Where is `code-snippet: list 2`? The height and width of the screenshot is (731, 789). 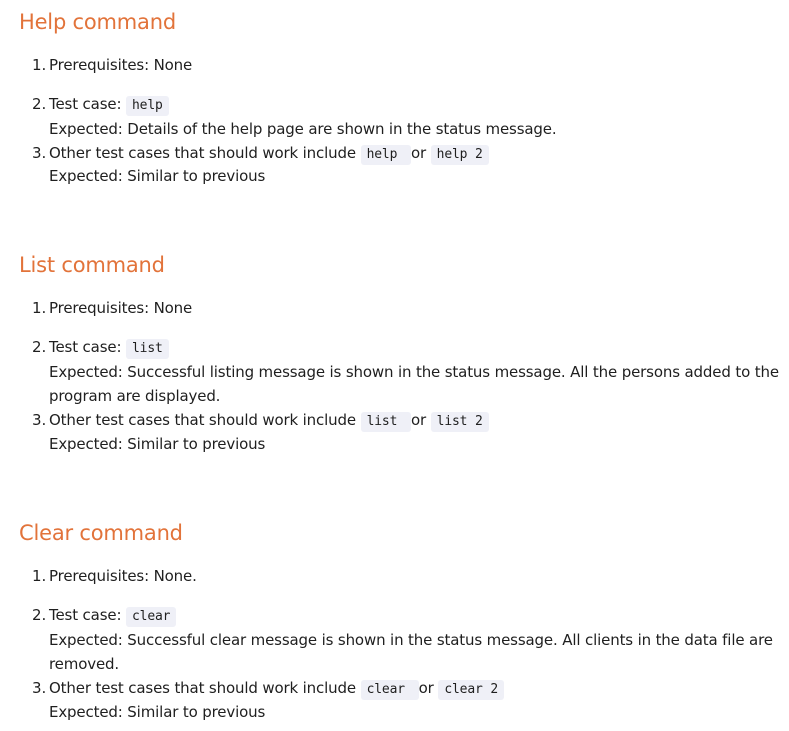 code-snippet: list 2 is located at coordinates (459, 422).